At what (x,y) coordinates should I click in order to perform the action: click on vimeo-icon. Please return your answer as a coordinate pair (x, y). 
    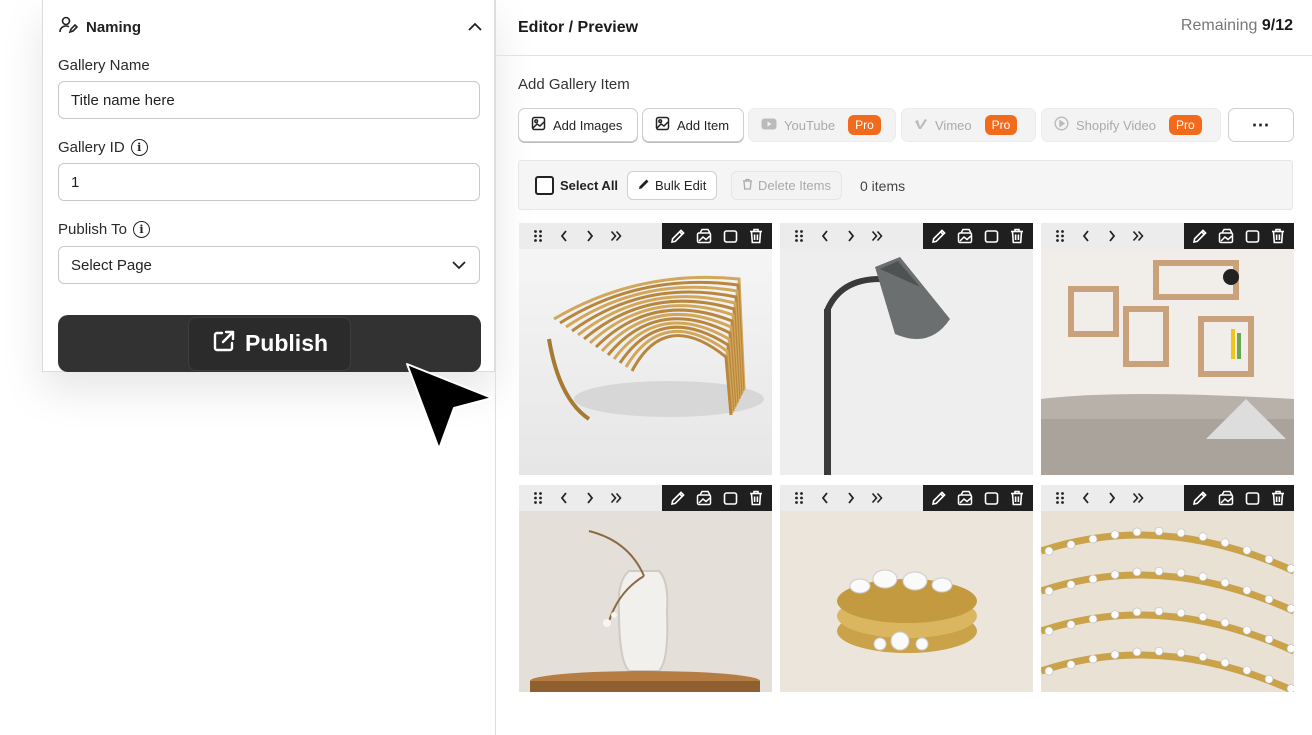
    Looking at the image, I should click on (921, 125).